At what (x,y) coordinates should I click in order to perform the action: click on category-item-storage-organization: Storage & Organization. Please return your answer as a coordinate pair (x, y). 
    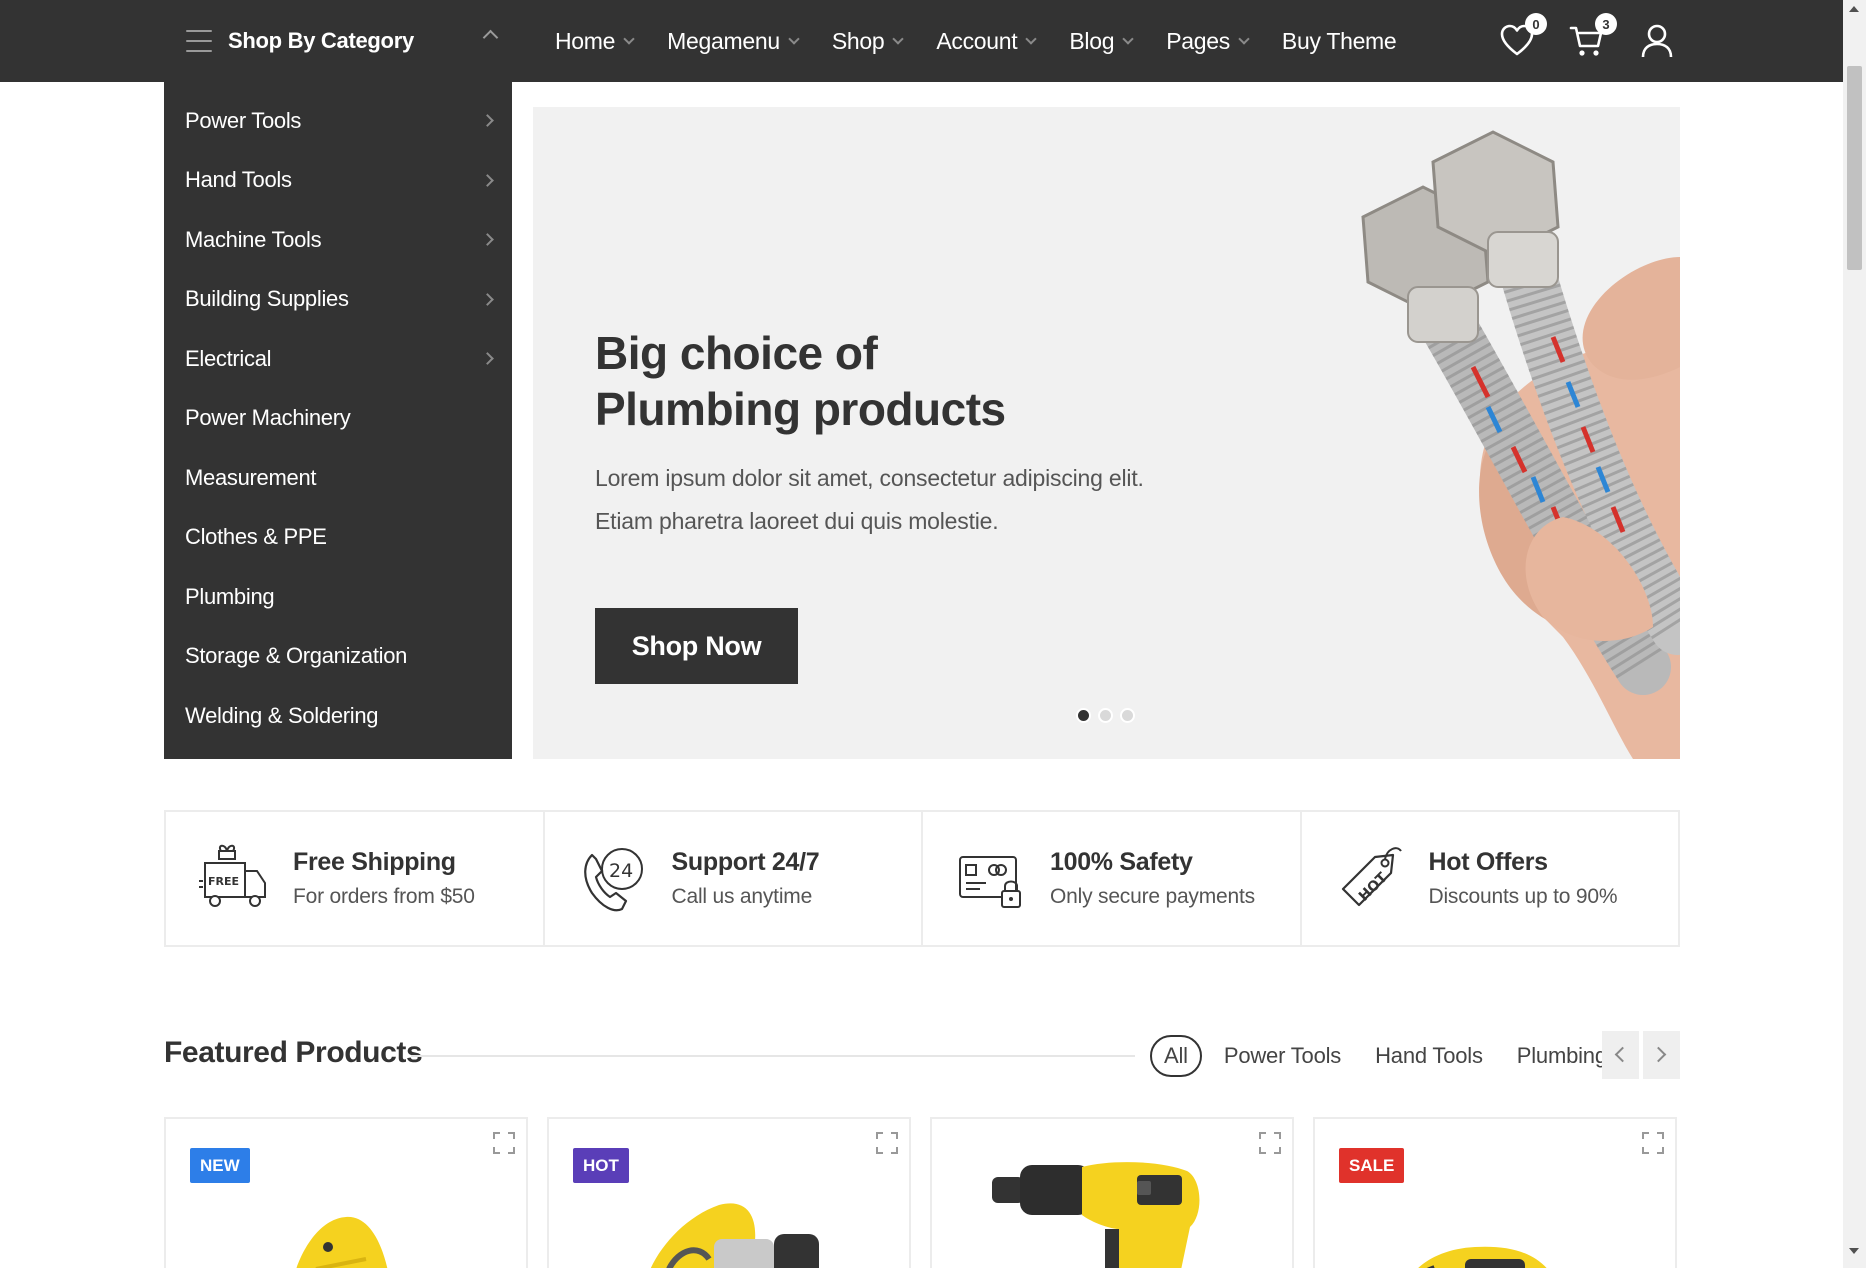
    Looking at the image, I should click on (338, 657).